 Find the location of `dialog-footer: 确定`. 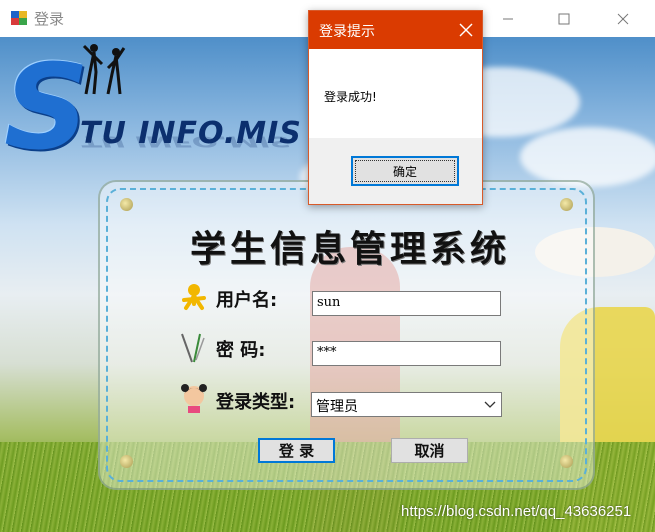

dialog-footer: 确定 is located at coordinates (395, 171).